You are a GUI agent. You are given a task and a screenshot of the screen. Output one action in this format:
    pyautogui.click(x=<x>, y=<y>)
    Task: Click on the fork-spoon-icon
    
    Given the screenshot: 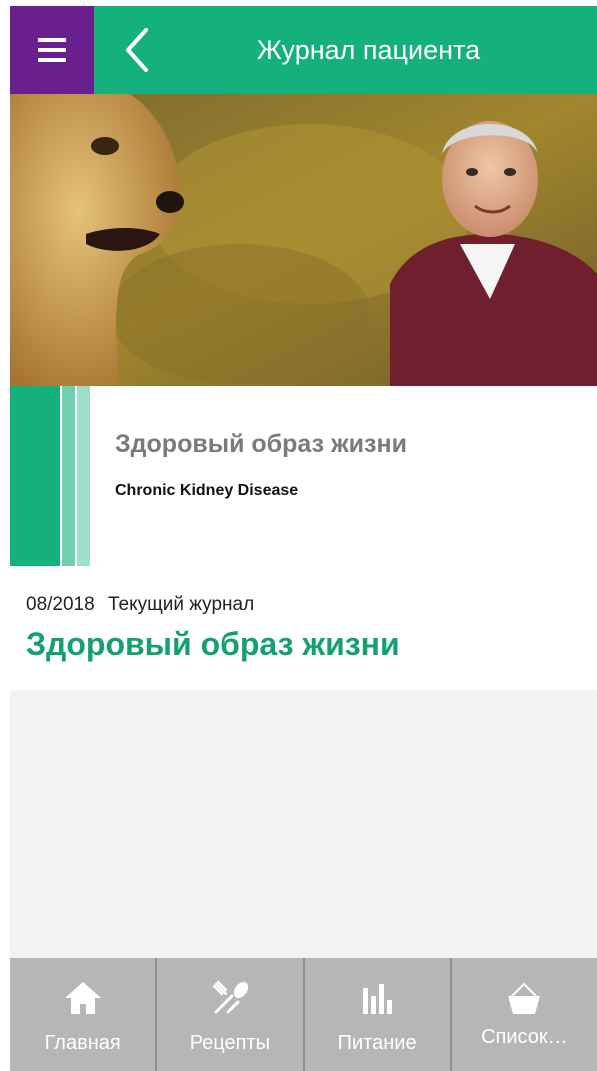 What is the action you would take?
    pyautogui.click(x=230, y=997)
    